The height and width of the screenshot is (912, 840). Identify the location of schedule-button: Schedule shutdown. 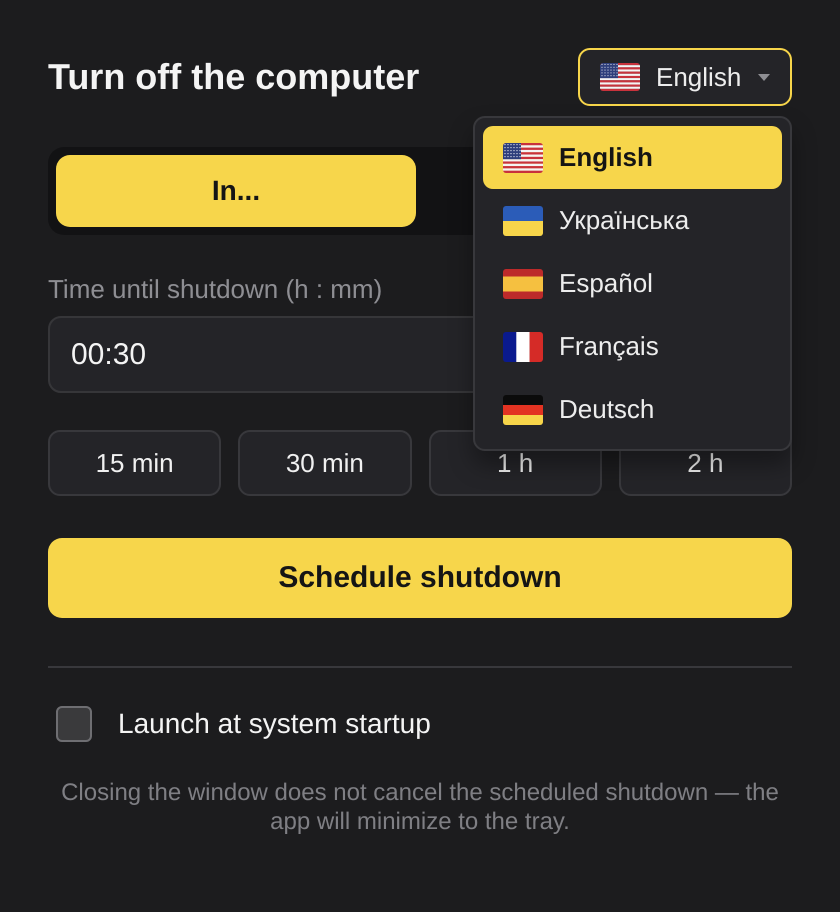
(420, 578).